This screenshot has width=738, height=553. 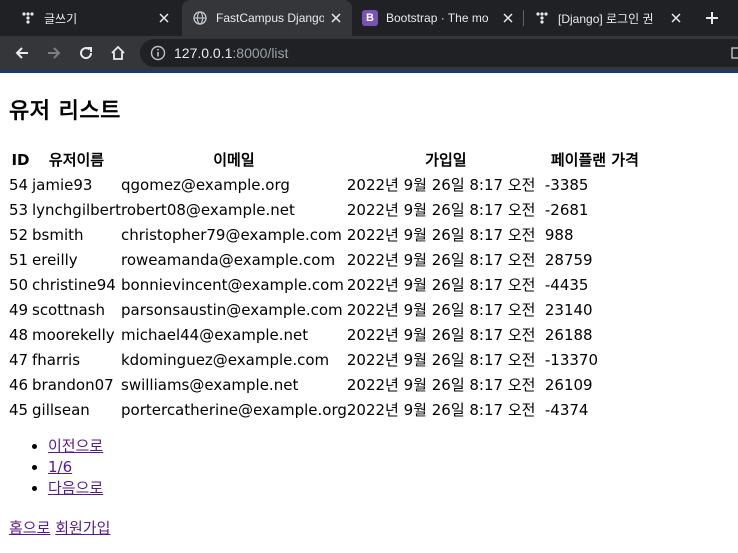 What do you see at coordinates (210, 384) in the screenshot?
I see `cell-email: swilliams@example.net` at bounding box center [210, 384].